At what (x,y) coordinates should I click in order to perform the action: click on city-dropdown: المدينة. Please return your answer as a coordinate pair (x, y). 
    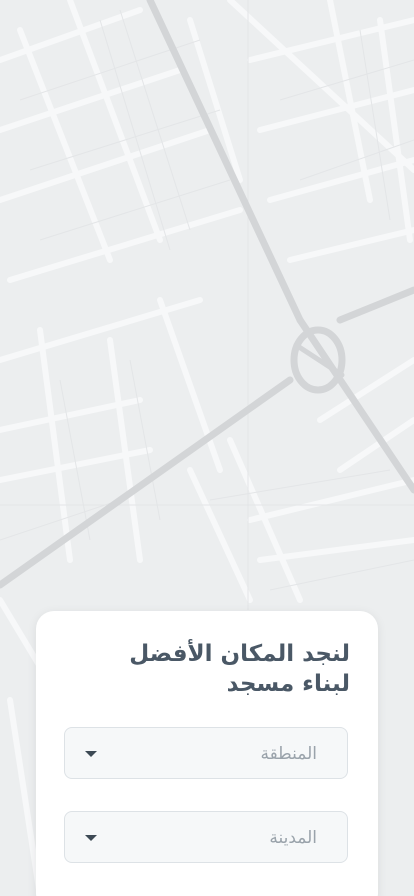
    Looking at the image, I should click on (206, 837).